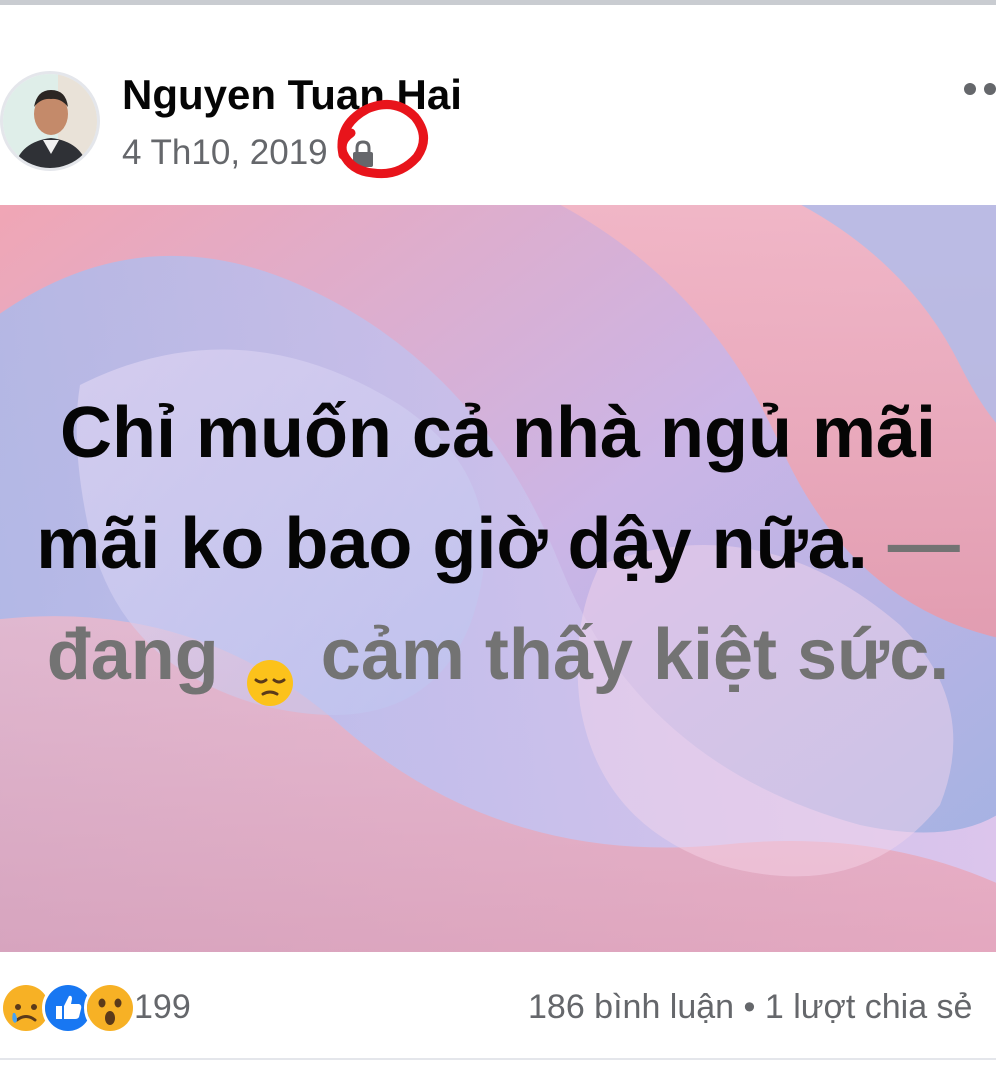 The height and width of the screenshot is (1083, 996). Describe the element at coordinates (110, 1008) in the screenshot. I see `wow-reaction-icon` at that location.